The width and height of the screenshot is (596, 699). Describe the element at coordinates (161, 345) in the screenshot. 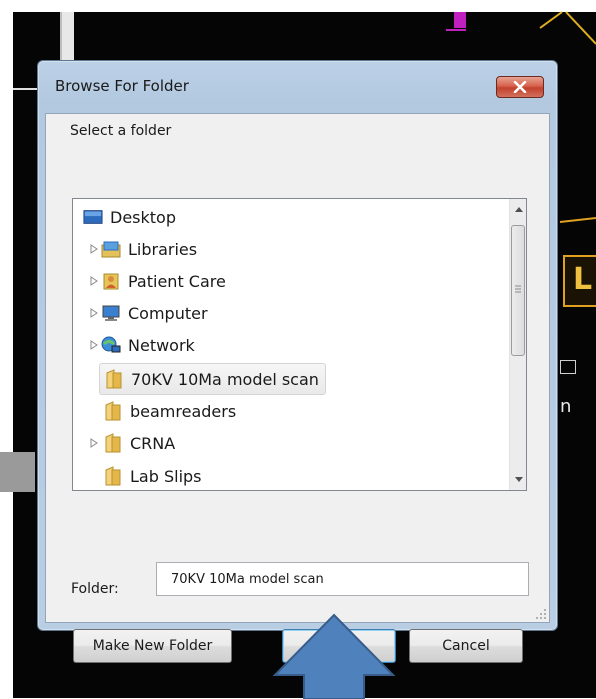

I see `tree-item-label: Network` at that location.